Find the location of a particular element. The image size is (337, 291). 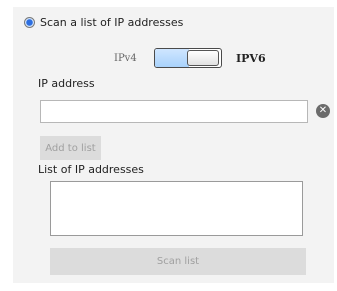

scan-list-option-label: Scan a list of IP addresses is located at coordinates (112, 22).